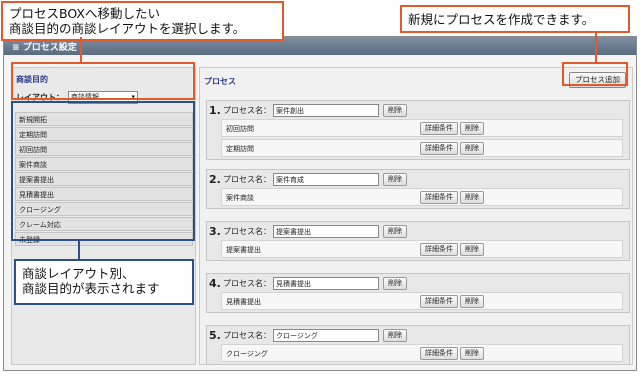 Image resolution: width=640 pixels, height=374 pixels. I want to click on process-task-row: 提案書提出 詳細条件 削除, so click(422, 249).